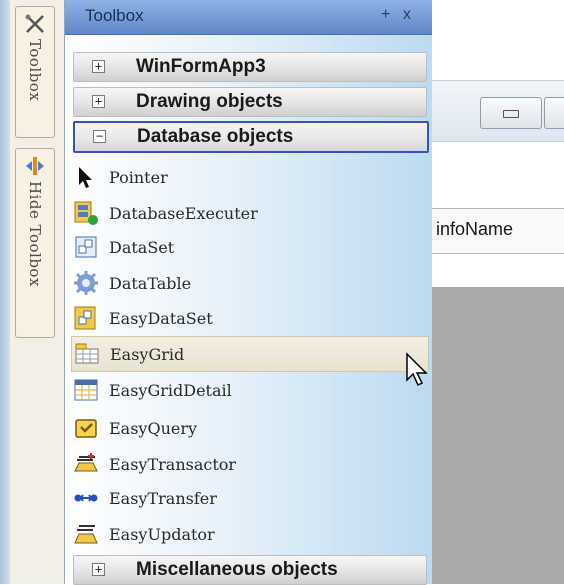 This screenshot has width=564, height=585. What do you see at coordinates (209, 101) in the screenshot?
I see `group-label: Drawing objects` at bounding box center [209, 101].